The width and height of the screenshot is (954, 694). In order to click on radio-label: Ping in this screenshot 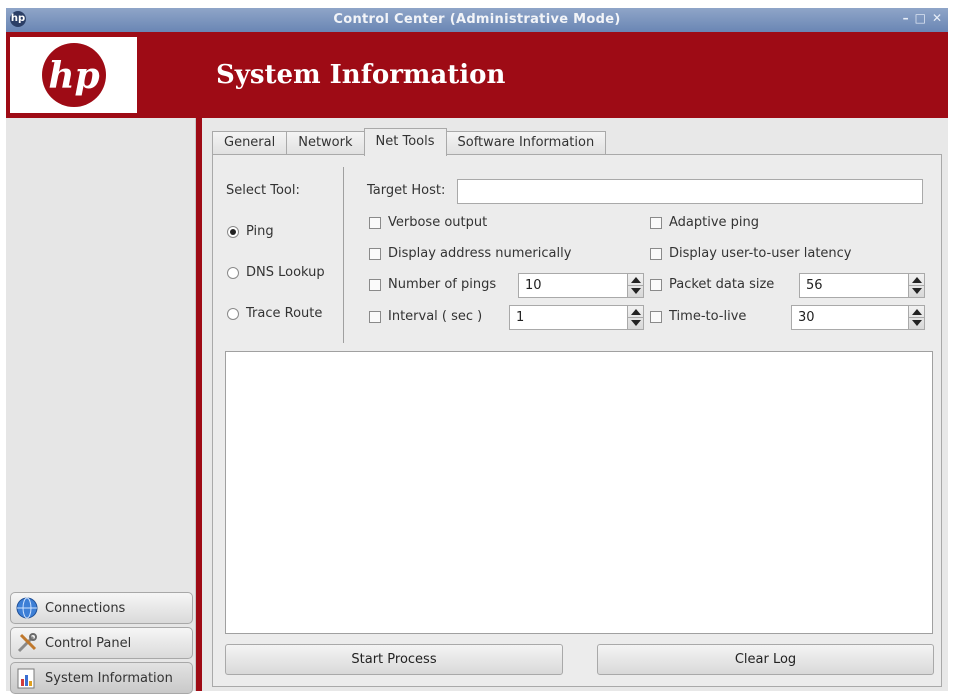, I will do `click(260, 231)`.